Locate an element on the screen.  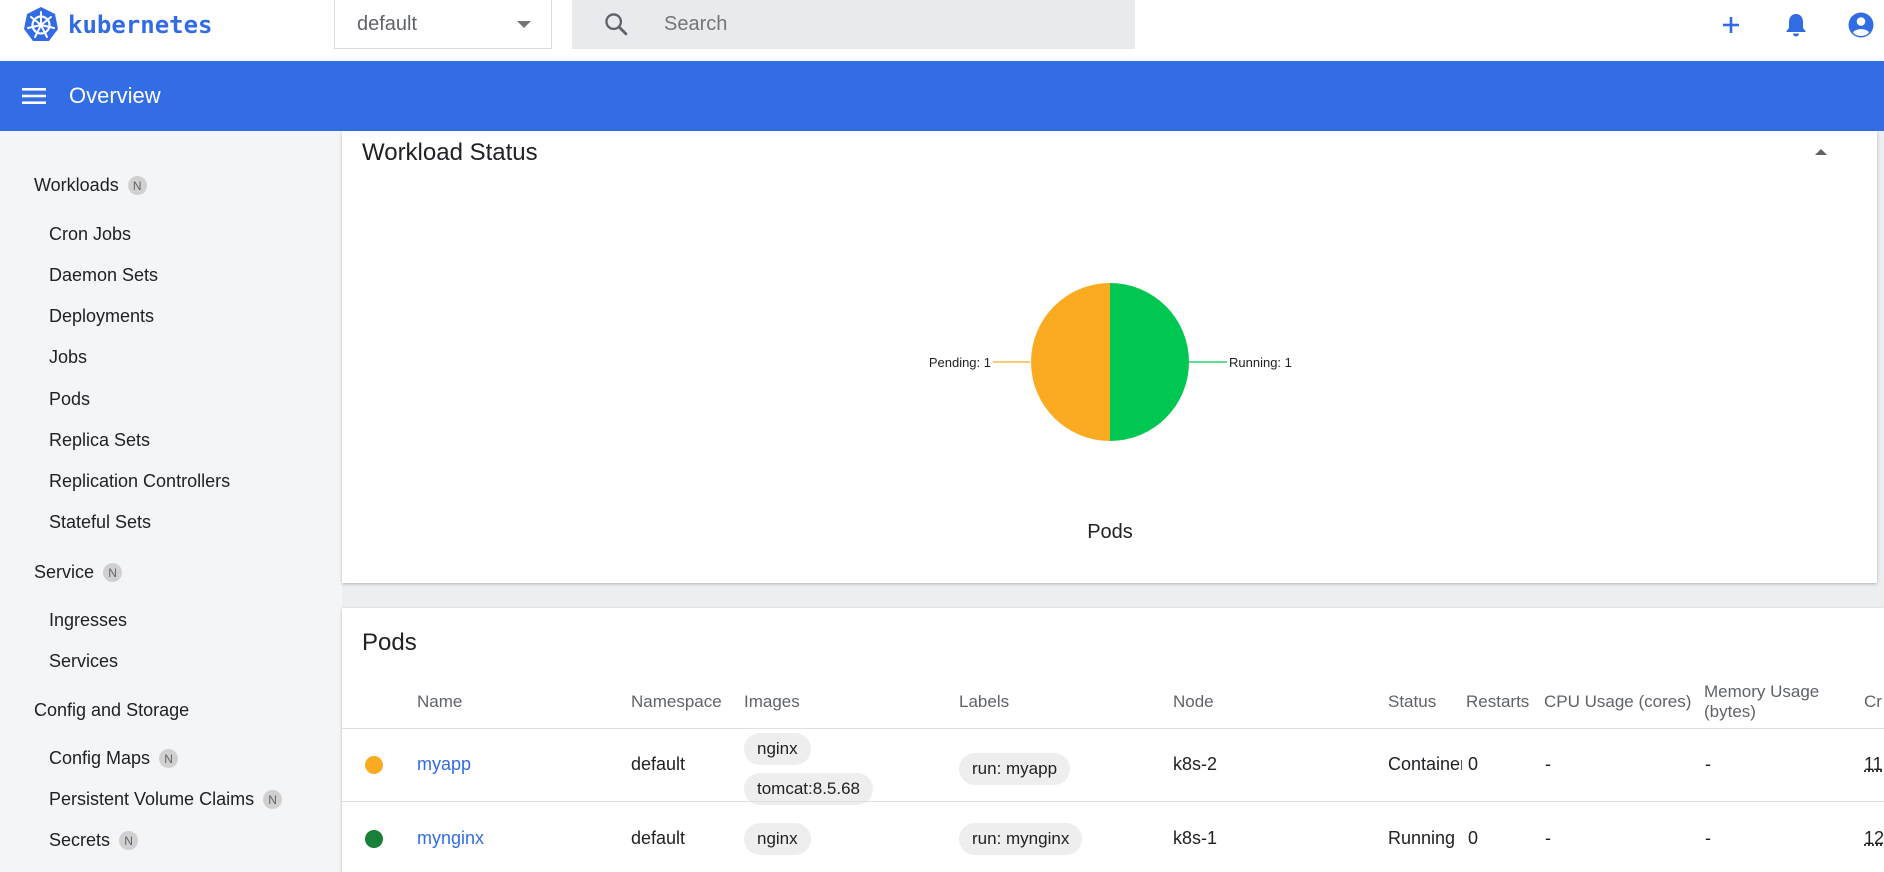
pie-caption: Pods is located at coordinates (1110, 532).